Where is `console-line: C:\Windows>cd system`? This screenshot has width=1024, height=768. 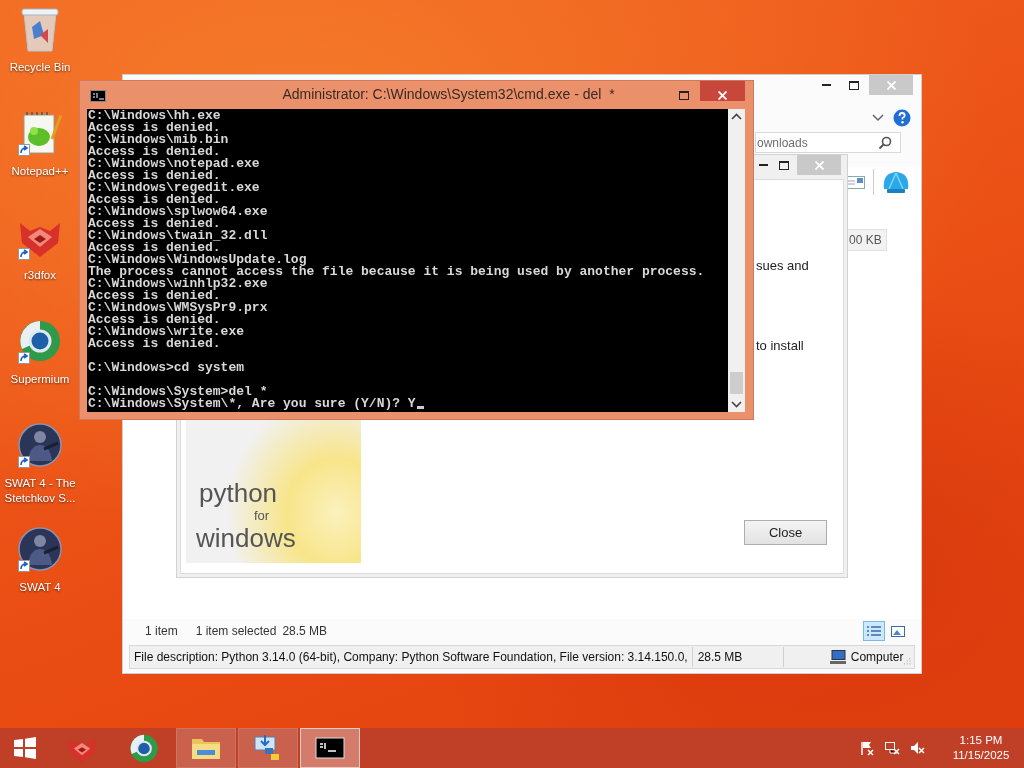
console-line: C:\Windows>cd system is located at coordinates (166, 368).